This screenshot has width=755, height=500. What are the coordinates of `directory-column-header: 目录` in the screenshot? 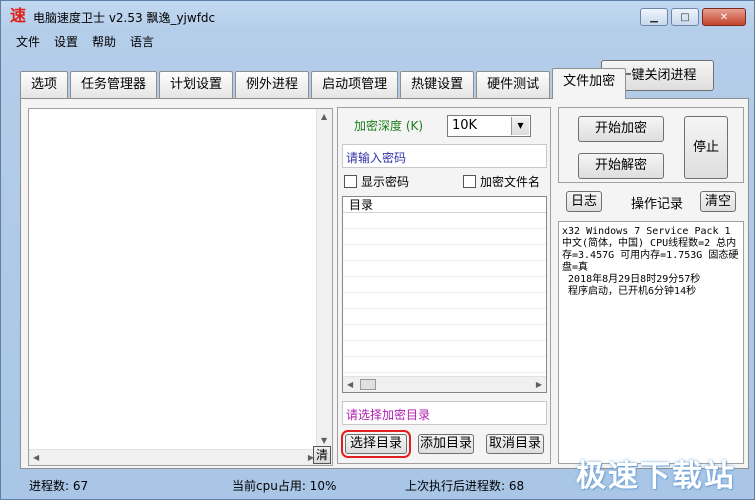 It's located at (444, 205).